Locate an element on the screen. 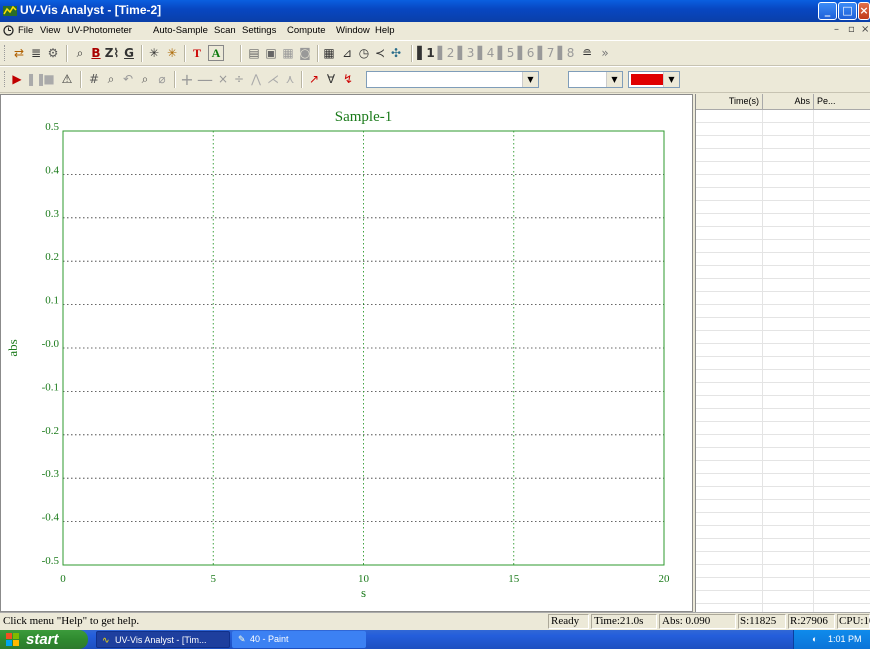  open-icon: ▣ is located at coordinates (271, 53).